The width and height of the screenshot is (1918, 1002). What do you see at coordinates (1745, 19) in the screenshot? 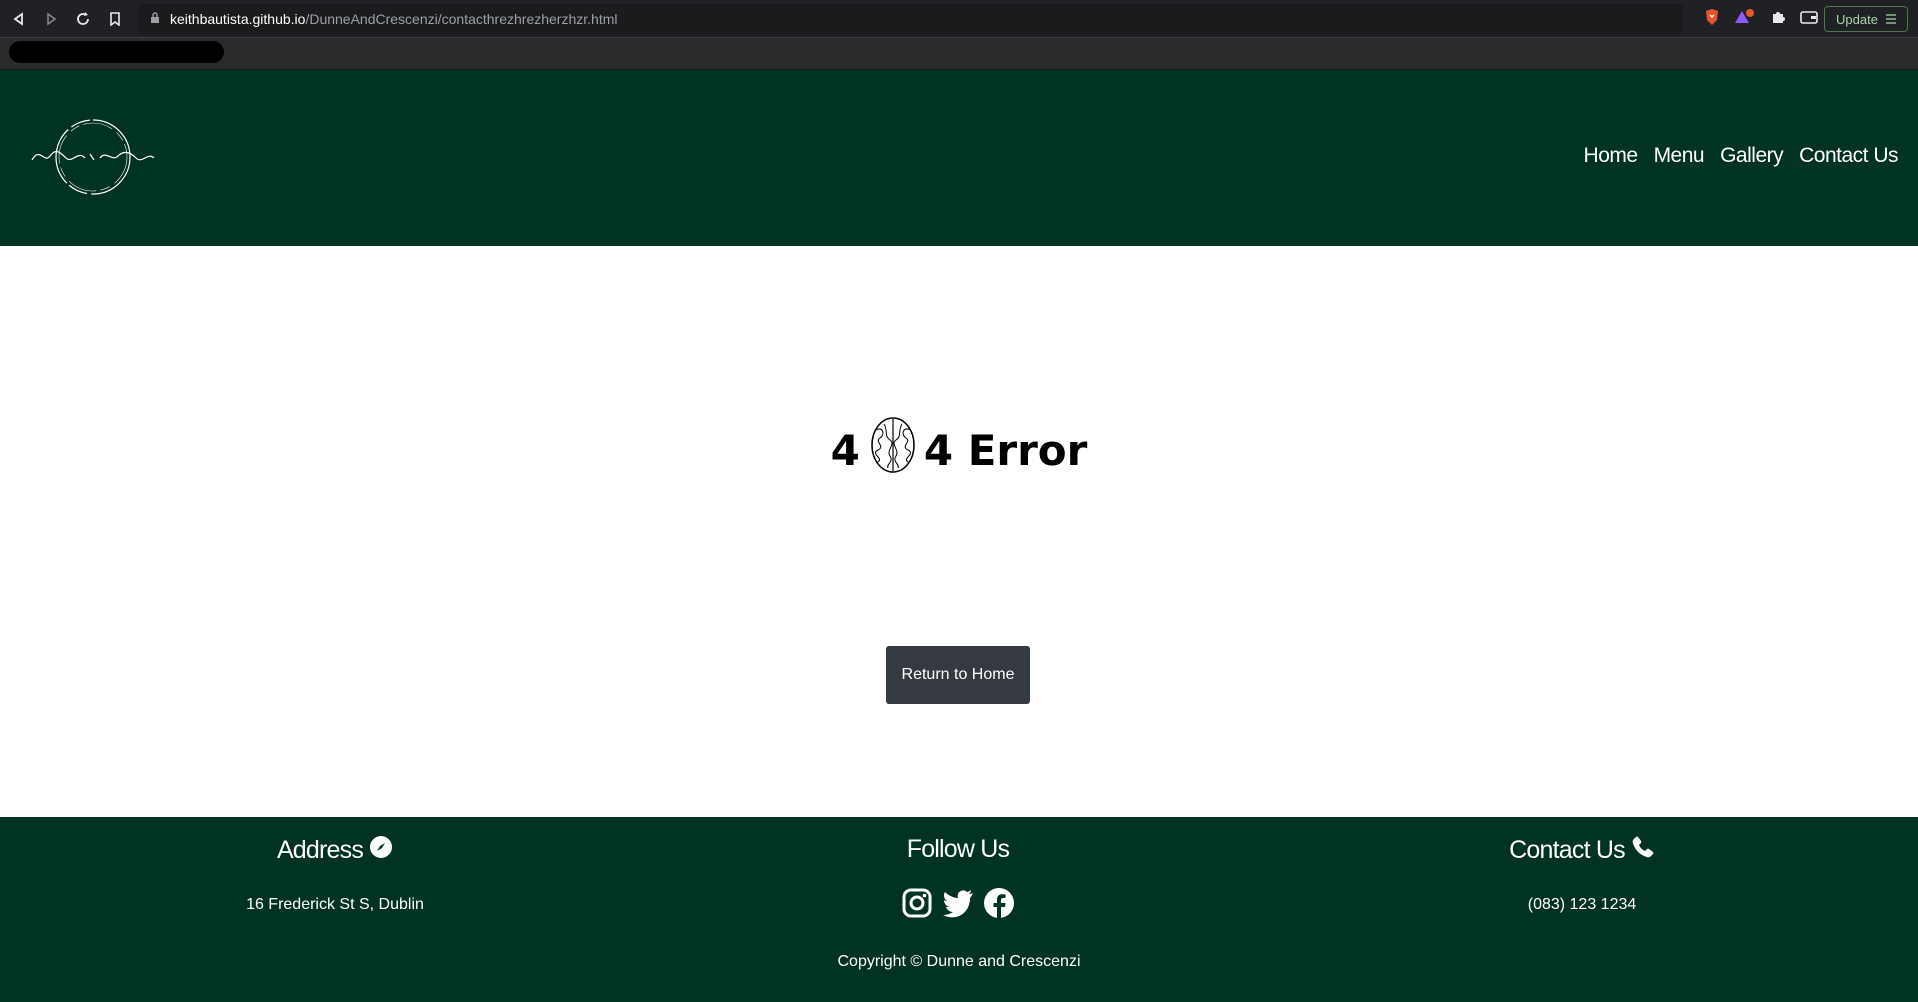
I see `brave-rewards-icon` at bounding box center [1745, 19].